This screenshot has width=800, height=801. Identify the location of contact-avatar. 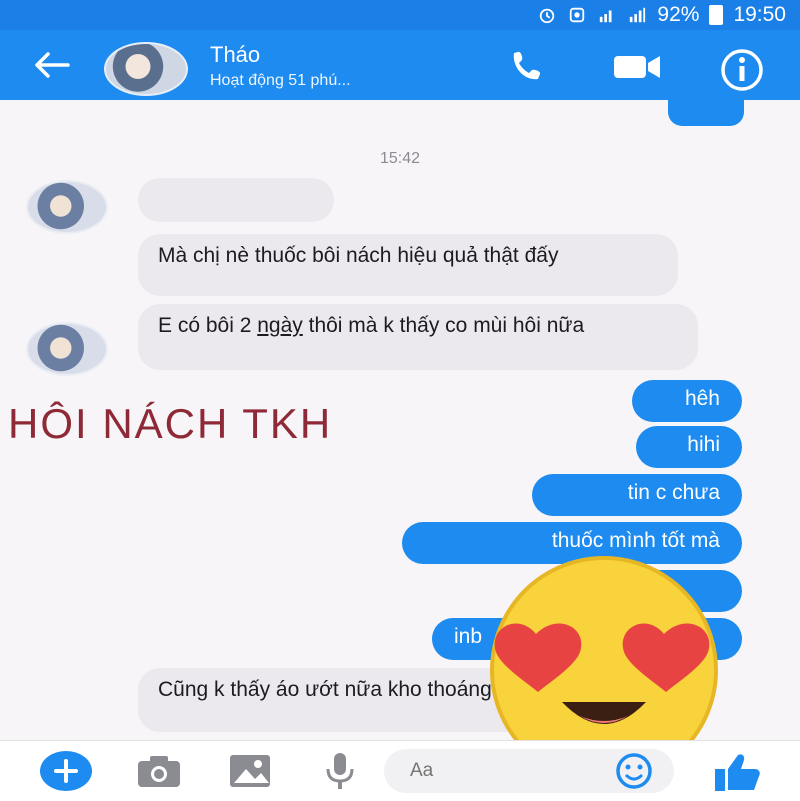
(146, 69).